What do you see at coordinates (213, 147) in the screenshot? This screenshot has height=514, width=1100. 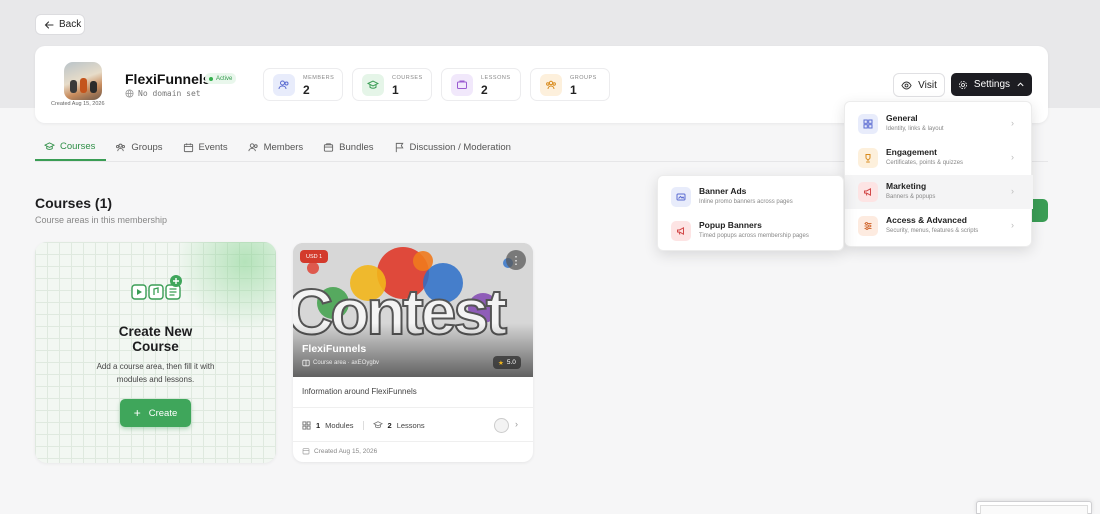 I see `tab-label: Events` at bounding box center [213, 147].